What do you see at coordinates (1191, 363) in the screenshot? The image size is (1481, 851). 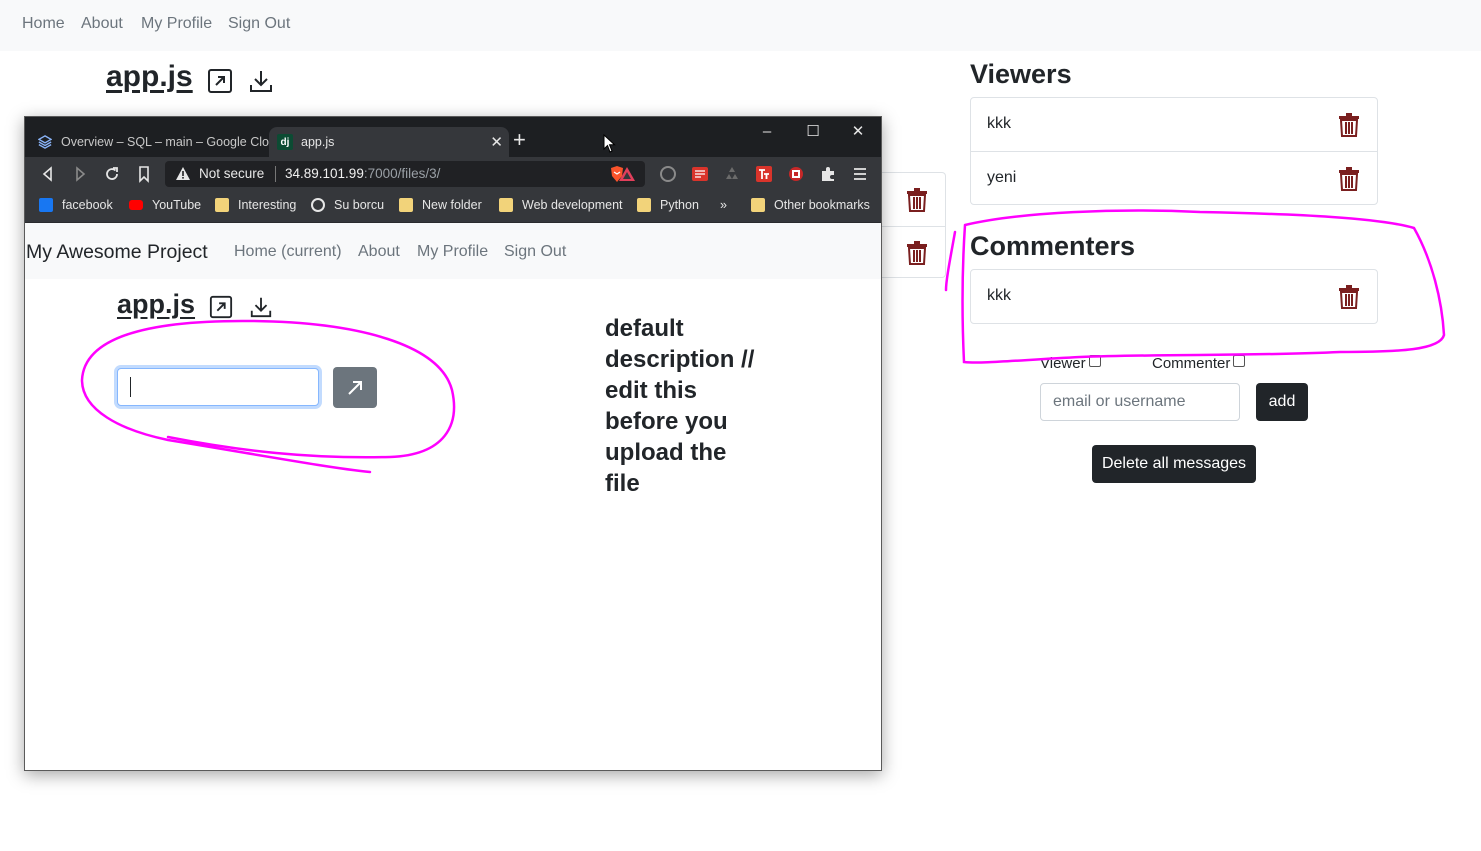 I see `commenter-label-text: Commenter` at bounding box center [1191, 363].